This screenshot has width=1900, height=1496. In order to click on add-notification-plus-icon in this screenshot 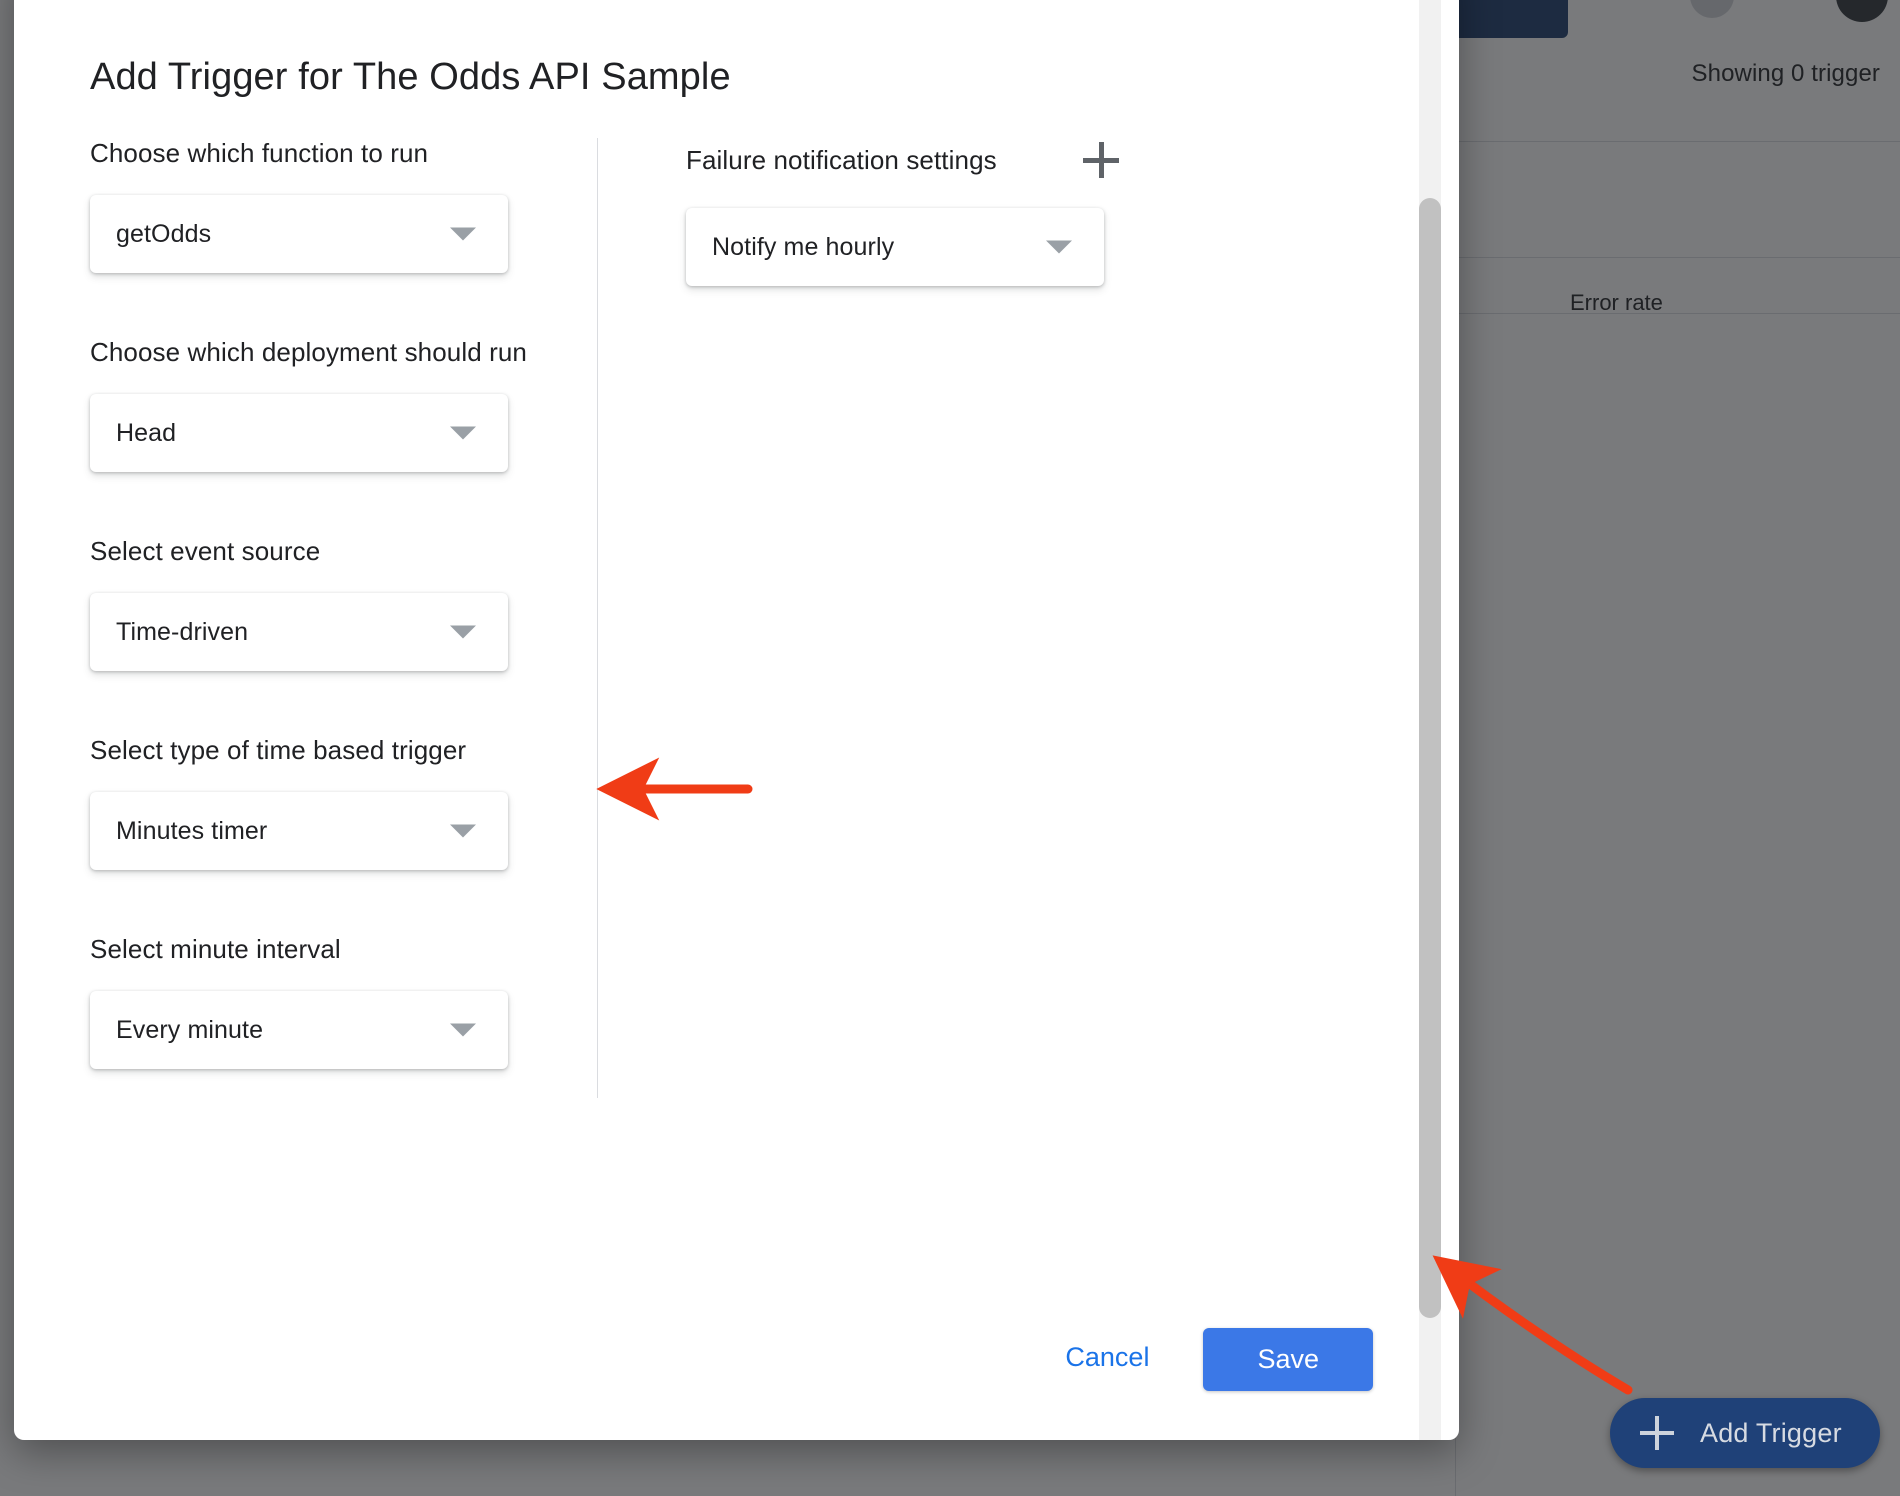, I will do `click(1101, 160)`.